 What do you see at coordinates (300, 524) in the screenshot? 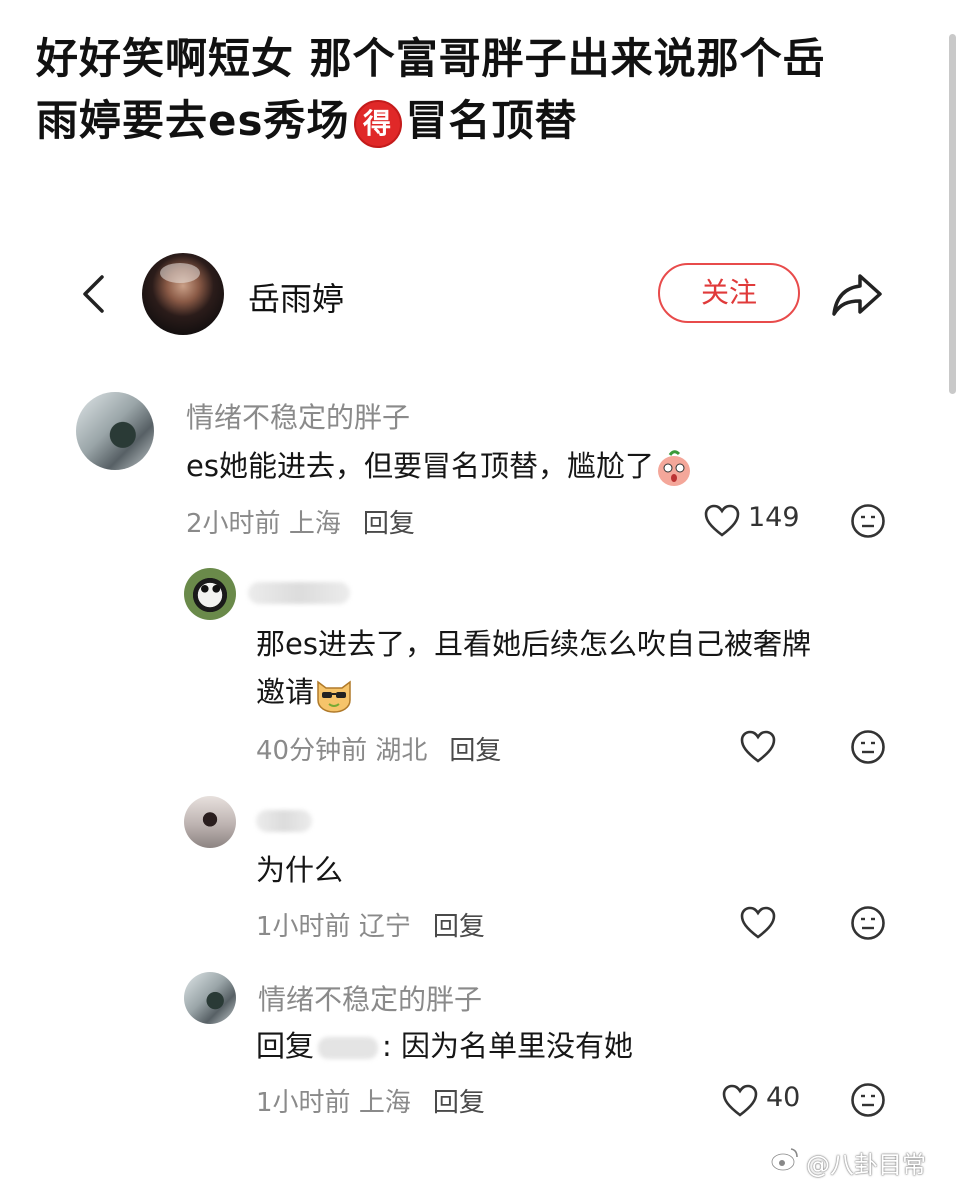
I see `comment-meta: 2小时前 上海 回复` at bounding box center [300, 524].